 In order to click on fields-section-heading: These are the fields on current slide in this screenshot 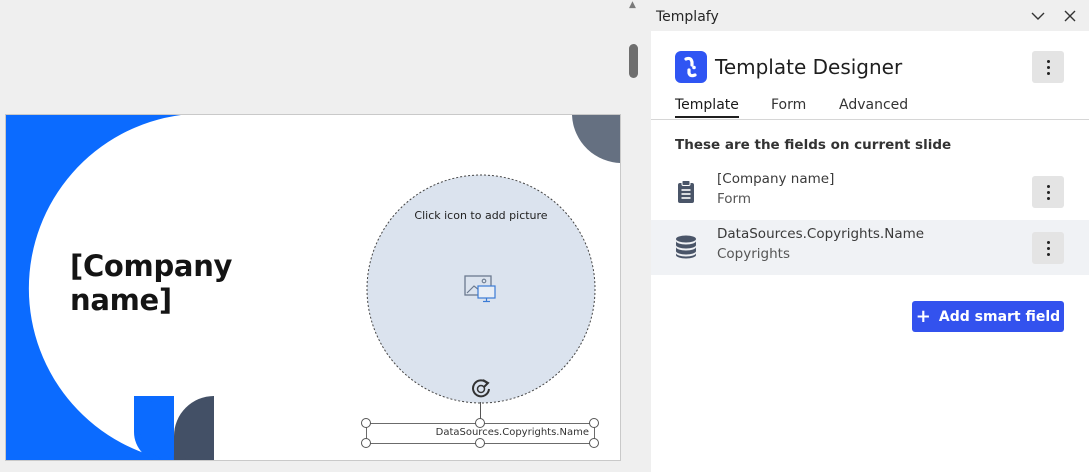, I will do `click(813, 145)`.